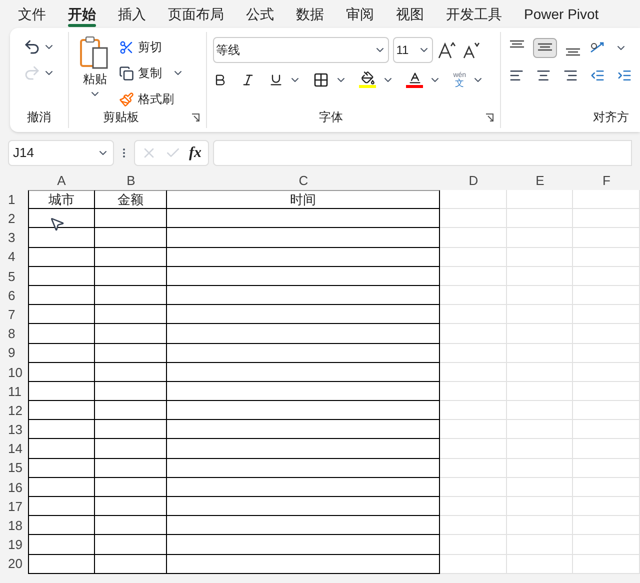 The height and width of the screenshot is (583, 640). Describe the element at coordinates (471, 50) in the screenshot. I see `shrink-font-icon` at that location.